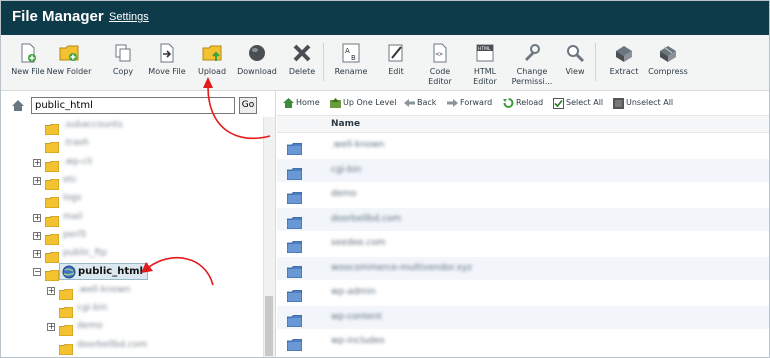 The width and height of the screenshot is (770, 358). What do you see at coordinates (366, 219) in the screenshot?
I see `file-name: doorbellbd.com` at bounding box center [366, 219].